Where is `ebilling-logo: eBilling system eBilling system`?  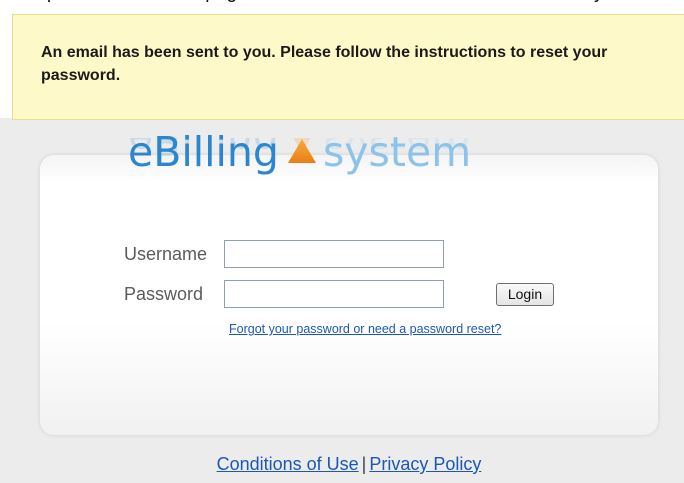 ebilling-logo: eBilling system eBilling system is located at coordinates (348, 167).